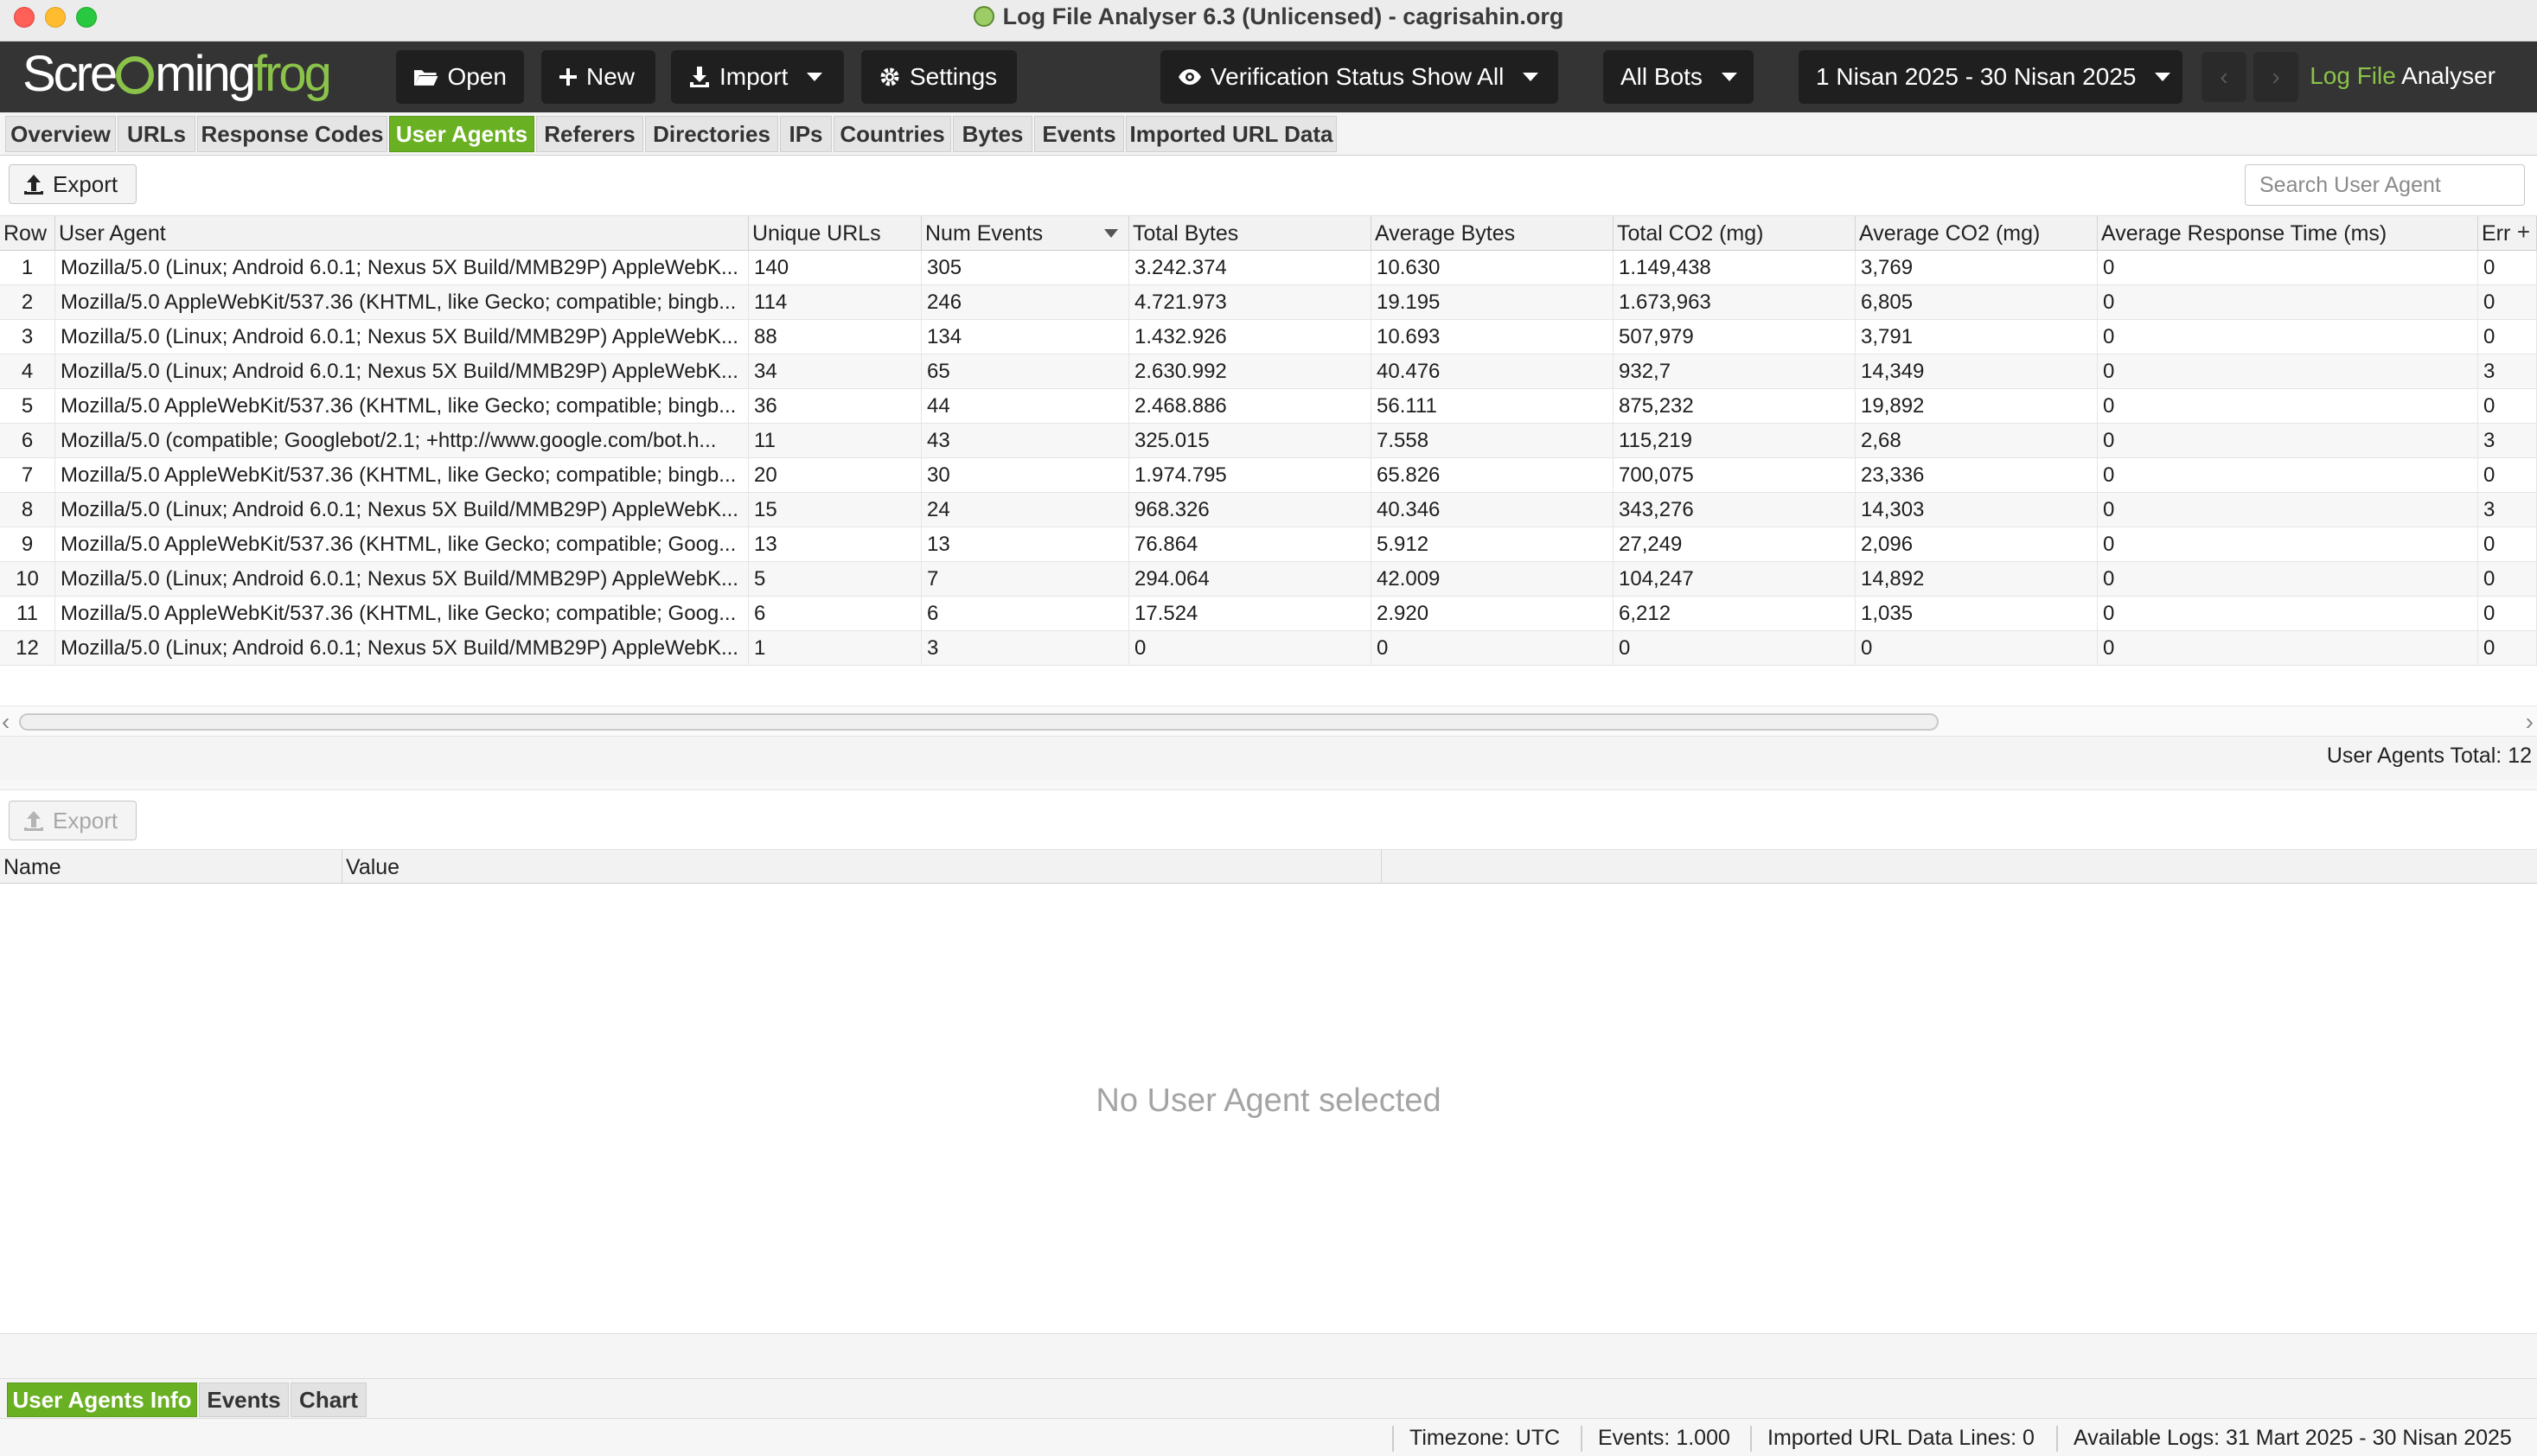  Describe the element at coordinates (2288, 234) in the screenshot. I see `column-header-average-response-time: Average Response Time (ms)` at that location.